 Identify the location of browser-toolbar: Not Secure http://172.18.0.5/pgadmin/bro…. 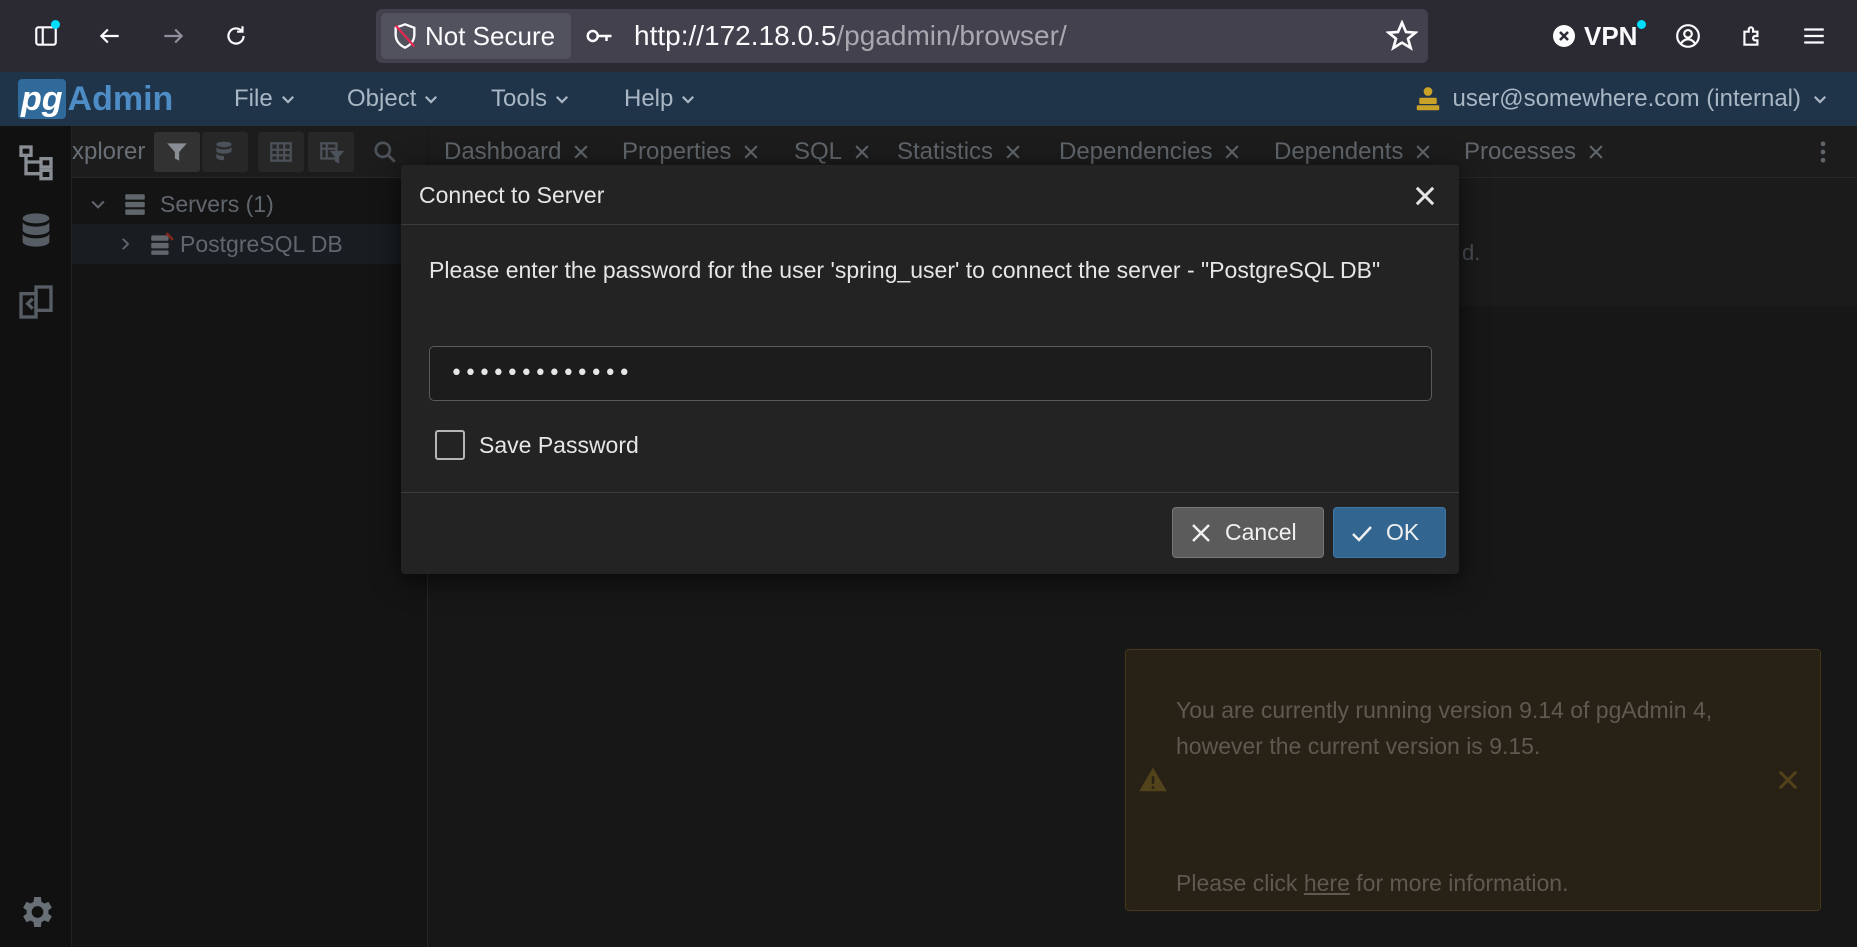
(928, 36).